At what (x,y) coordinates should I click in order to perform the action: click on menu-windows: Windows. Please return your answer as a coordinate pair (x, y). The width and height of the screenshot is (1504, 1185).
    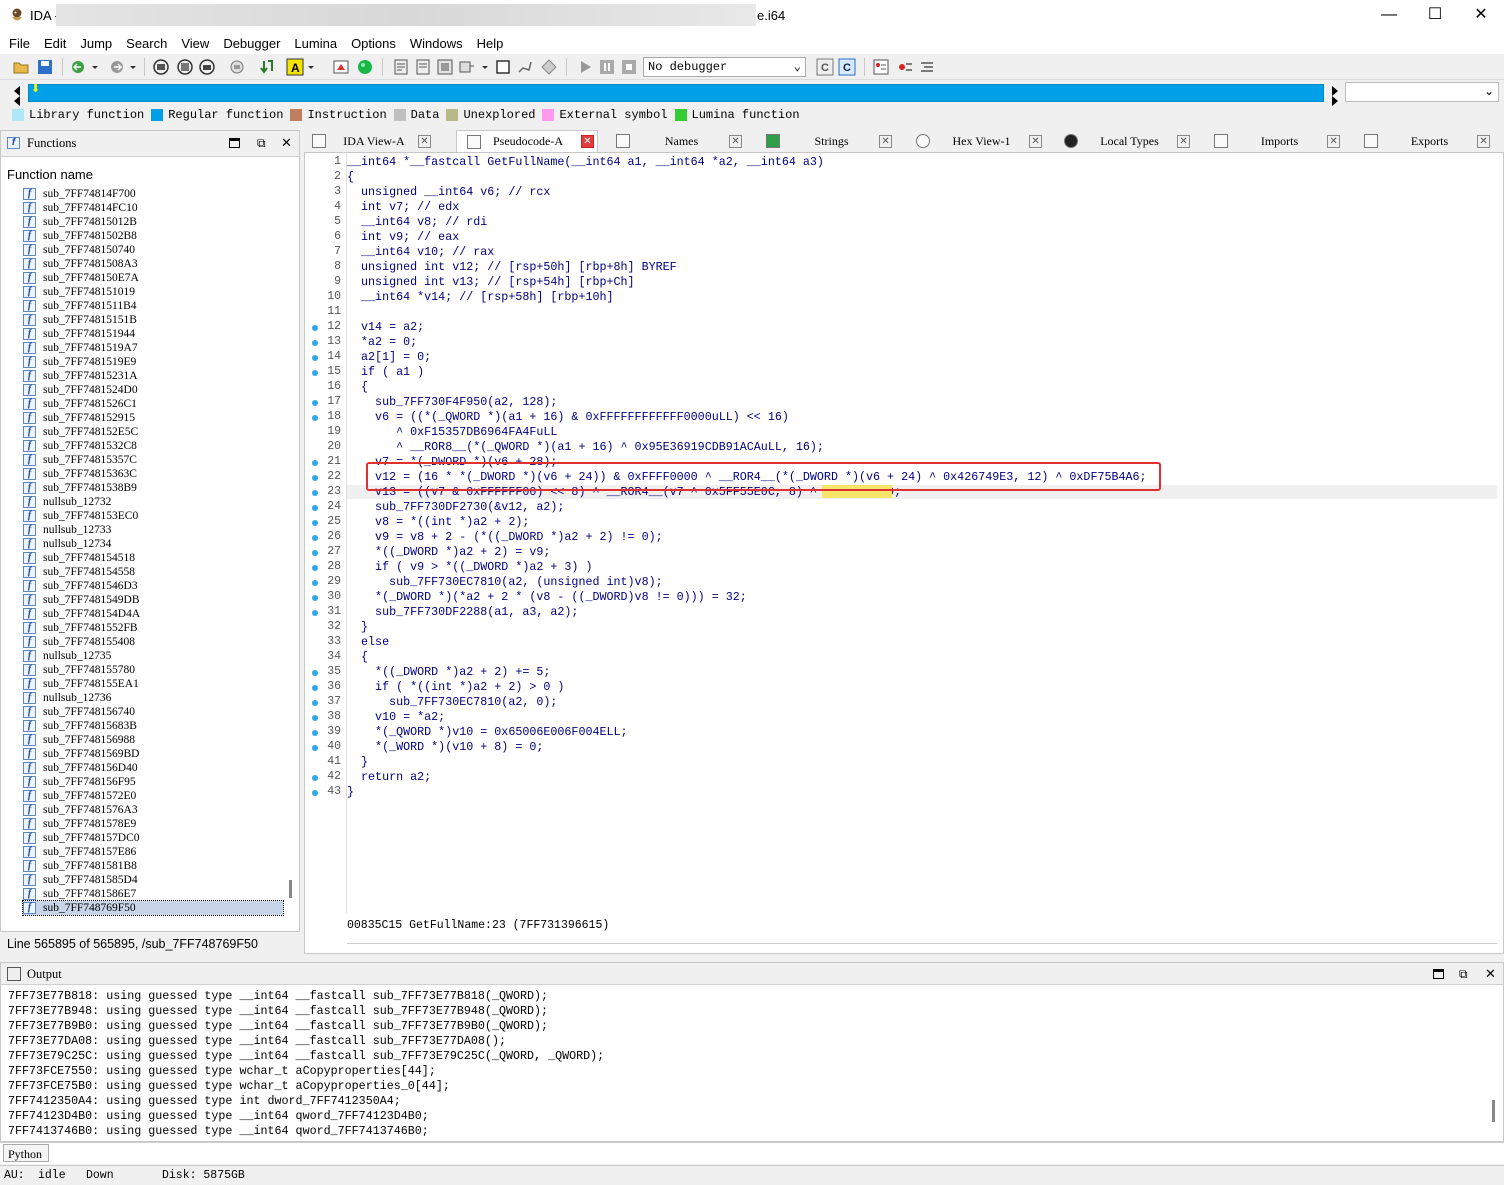
    Looking at the image, I should click on (436, 43).